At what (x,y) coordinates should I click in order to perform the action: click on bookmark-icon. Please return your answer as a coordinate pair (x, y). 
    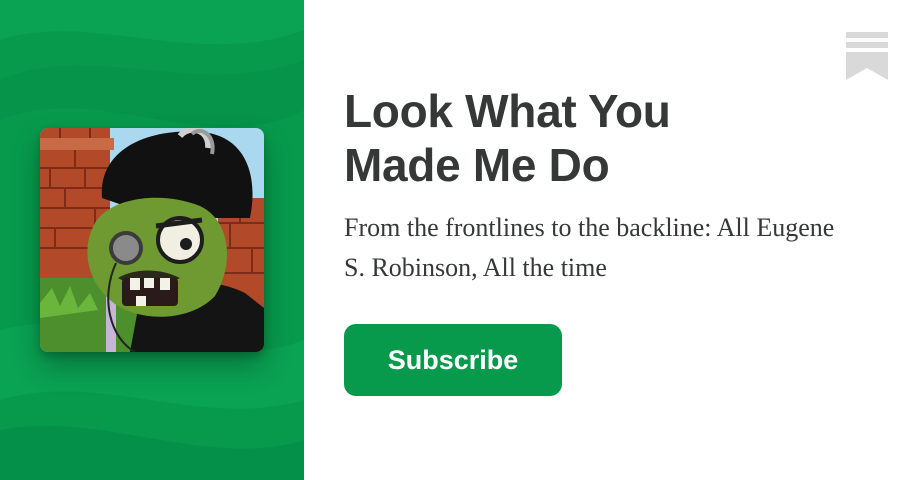
    Looking at the image, I should click on (867, 56).